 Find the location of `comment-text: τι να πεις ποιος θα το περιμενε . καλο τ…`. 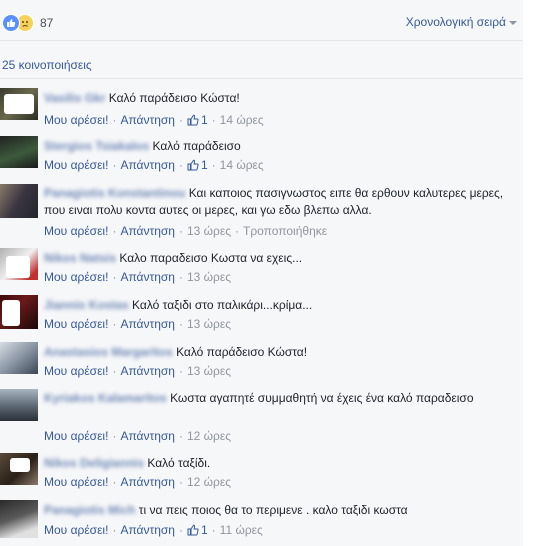

comment-text: τι να πεις ποιος θα το περιμενε . καλο τ… is located at coordinates (273, 510).